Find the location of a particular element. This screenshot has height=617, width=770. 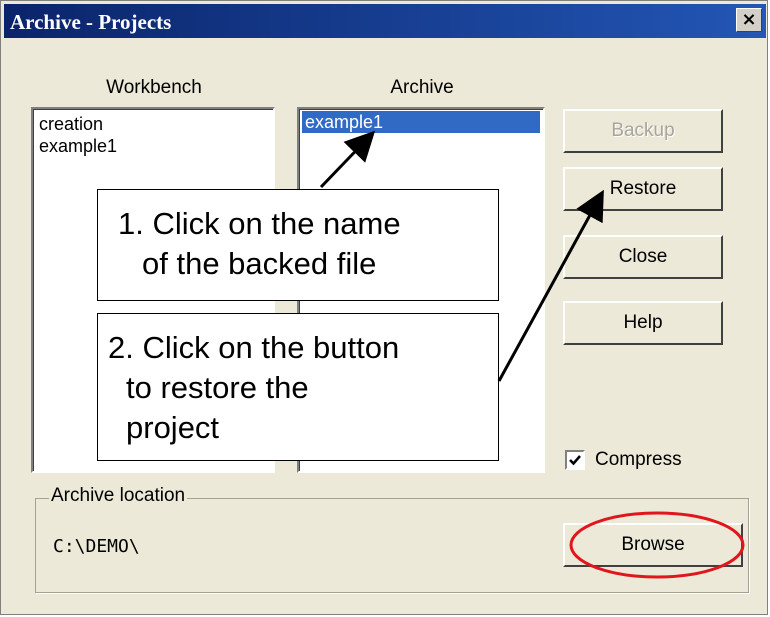

browse-highlight-ring is located at coordinates (657, 545).